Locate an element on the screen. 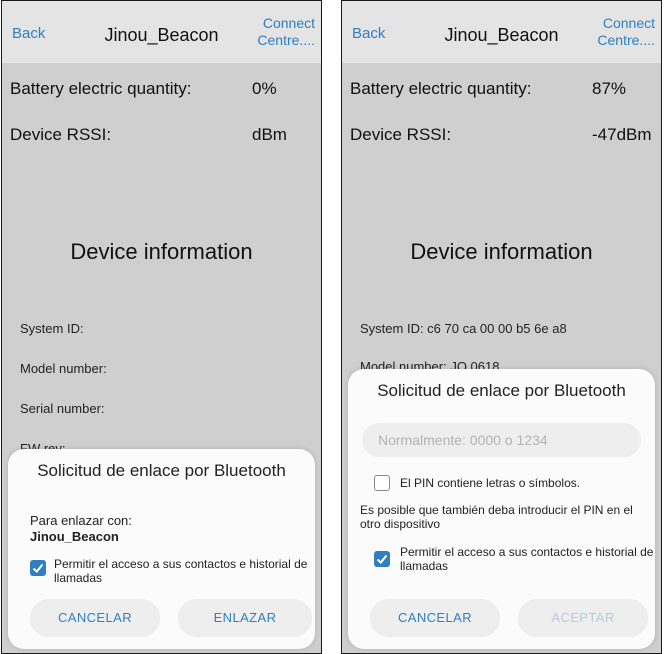 The width and height of the screenshot is (664, 654). battery-value: 0% is located at coordinates (264, 88).